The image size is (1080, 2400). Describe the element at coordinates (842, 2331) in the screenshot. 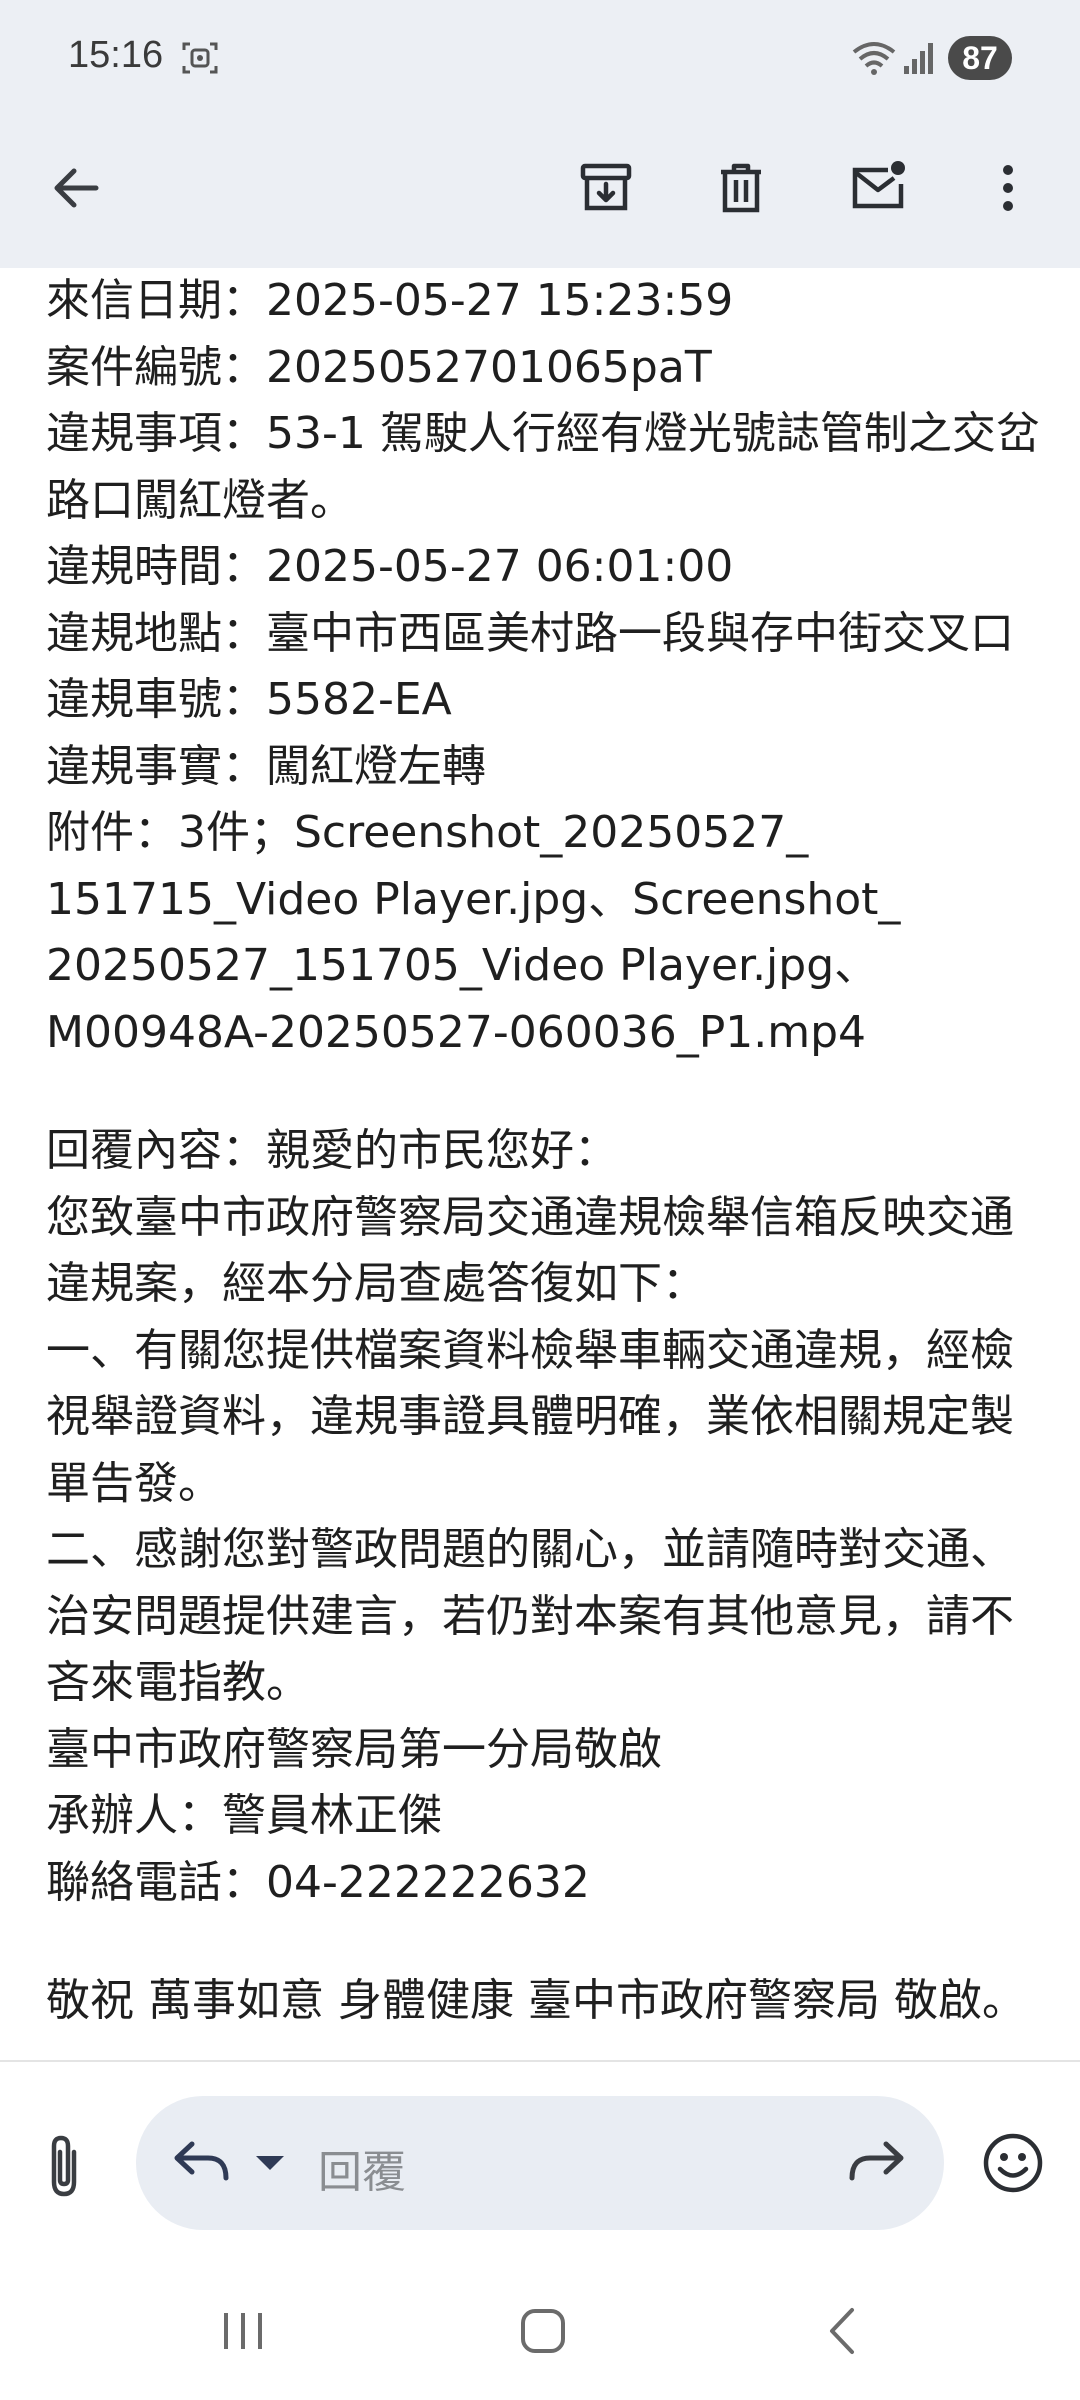

I see `back-icon` at that location.